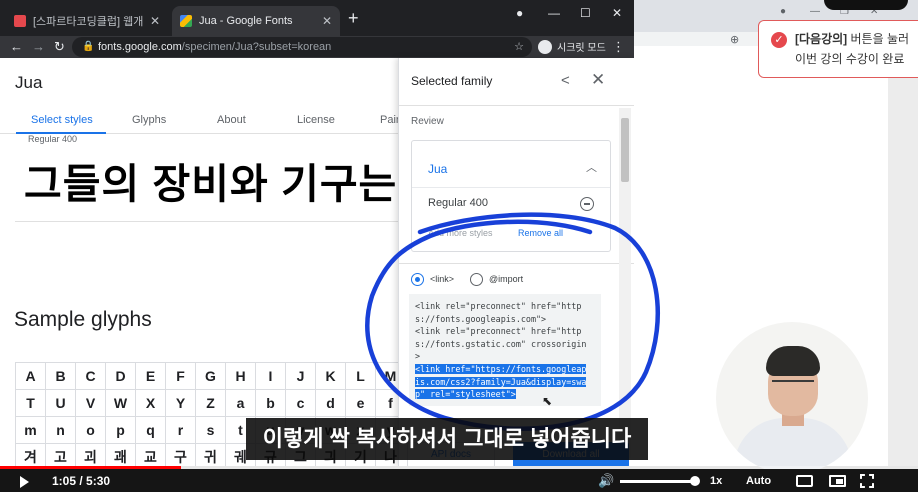 The image size is (918, 492). Describe the element at coordinates (572, 46) in the screenshot. I see `incognito-indicator: 시크릿 모드` at that location.